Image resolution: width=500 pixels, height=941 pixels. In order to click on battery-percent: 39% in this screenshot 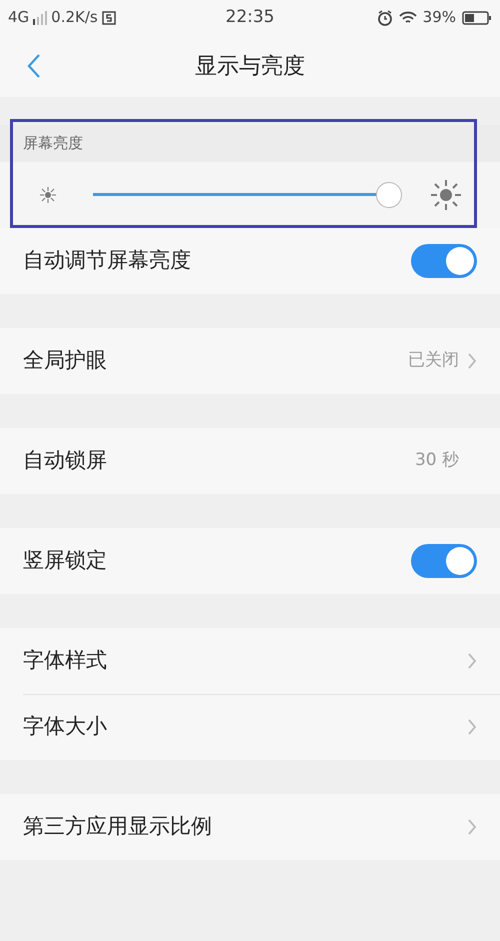, I will do `click(439, 17)`.